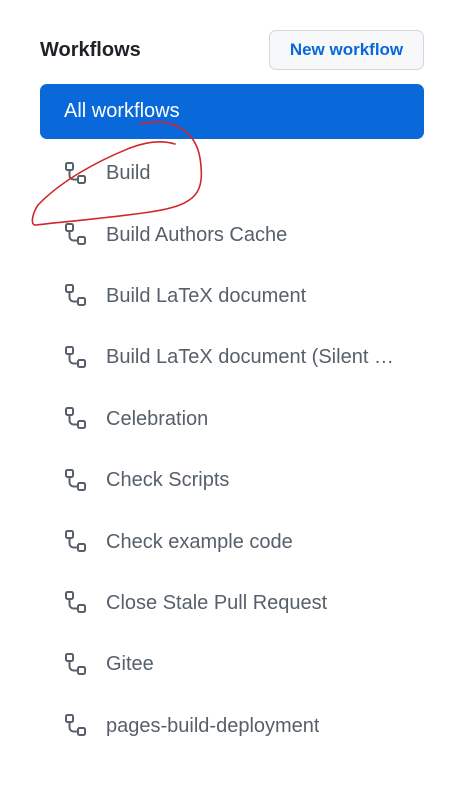 The height and width of the screenshot is (790, 451). Describe the element at coordinates (90, 50) in the screenshot. I see `workflows-title: Workflows` at that location.